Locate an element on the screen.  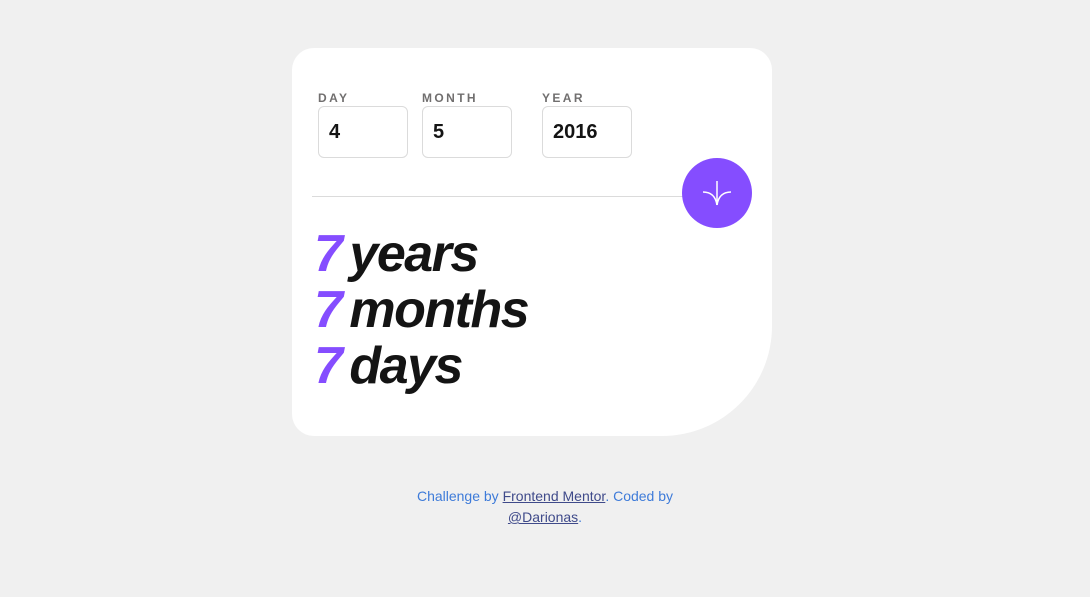
month-label: MONTH is located at coordinates (450, 98).